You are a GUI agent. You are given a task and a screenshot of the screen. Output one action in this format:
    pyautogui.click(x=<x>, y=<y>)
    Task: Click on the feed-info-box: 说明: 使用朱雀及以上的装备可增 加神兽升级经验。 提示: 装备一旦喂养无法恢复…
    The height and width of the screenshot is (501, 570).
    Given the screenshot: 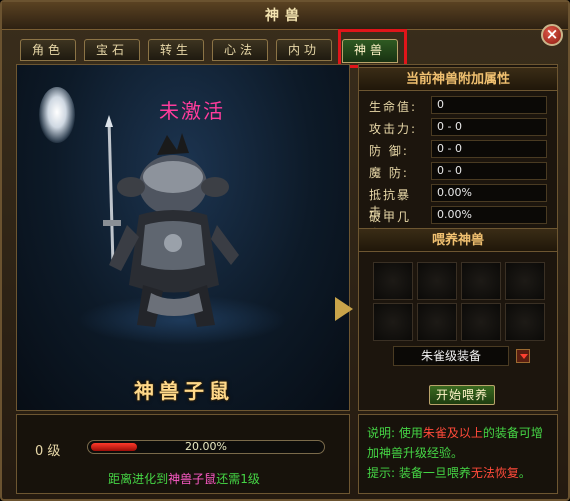 What is the action you would take?
    pyautogui.click(x=458, y=454)
    